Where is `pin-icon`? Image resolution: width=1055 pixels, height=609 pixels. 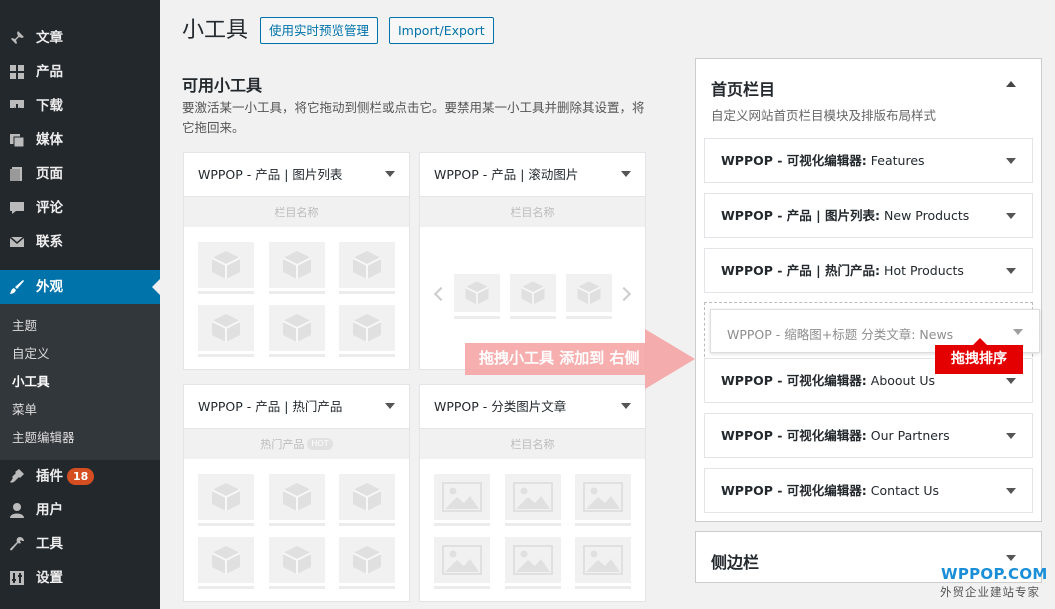 pin-icon is located at coordinates (17, 38).